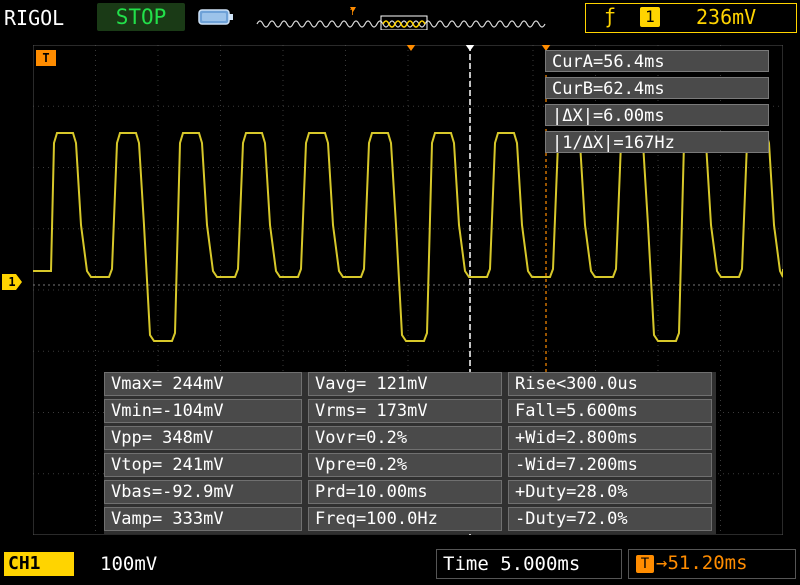  Describe the element at coordinates (662, 563) in the screenshot. I see `arrow-right-icon: →` at that location.